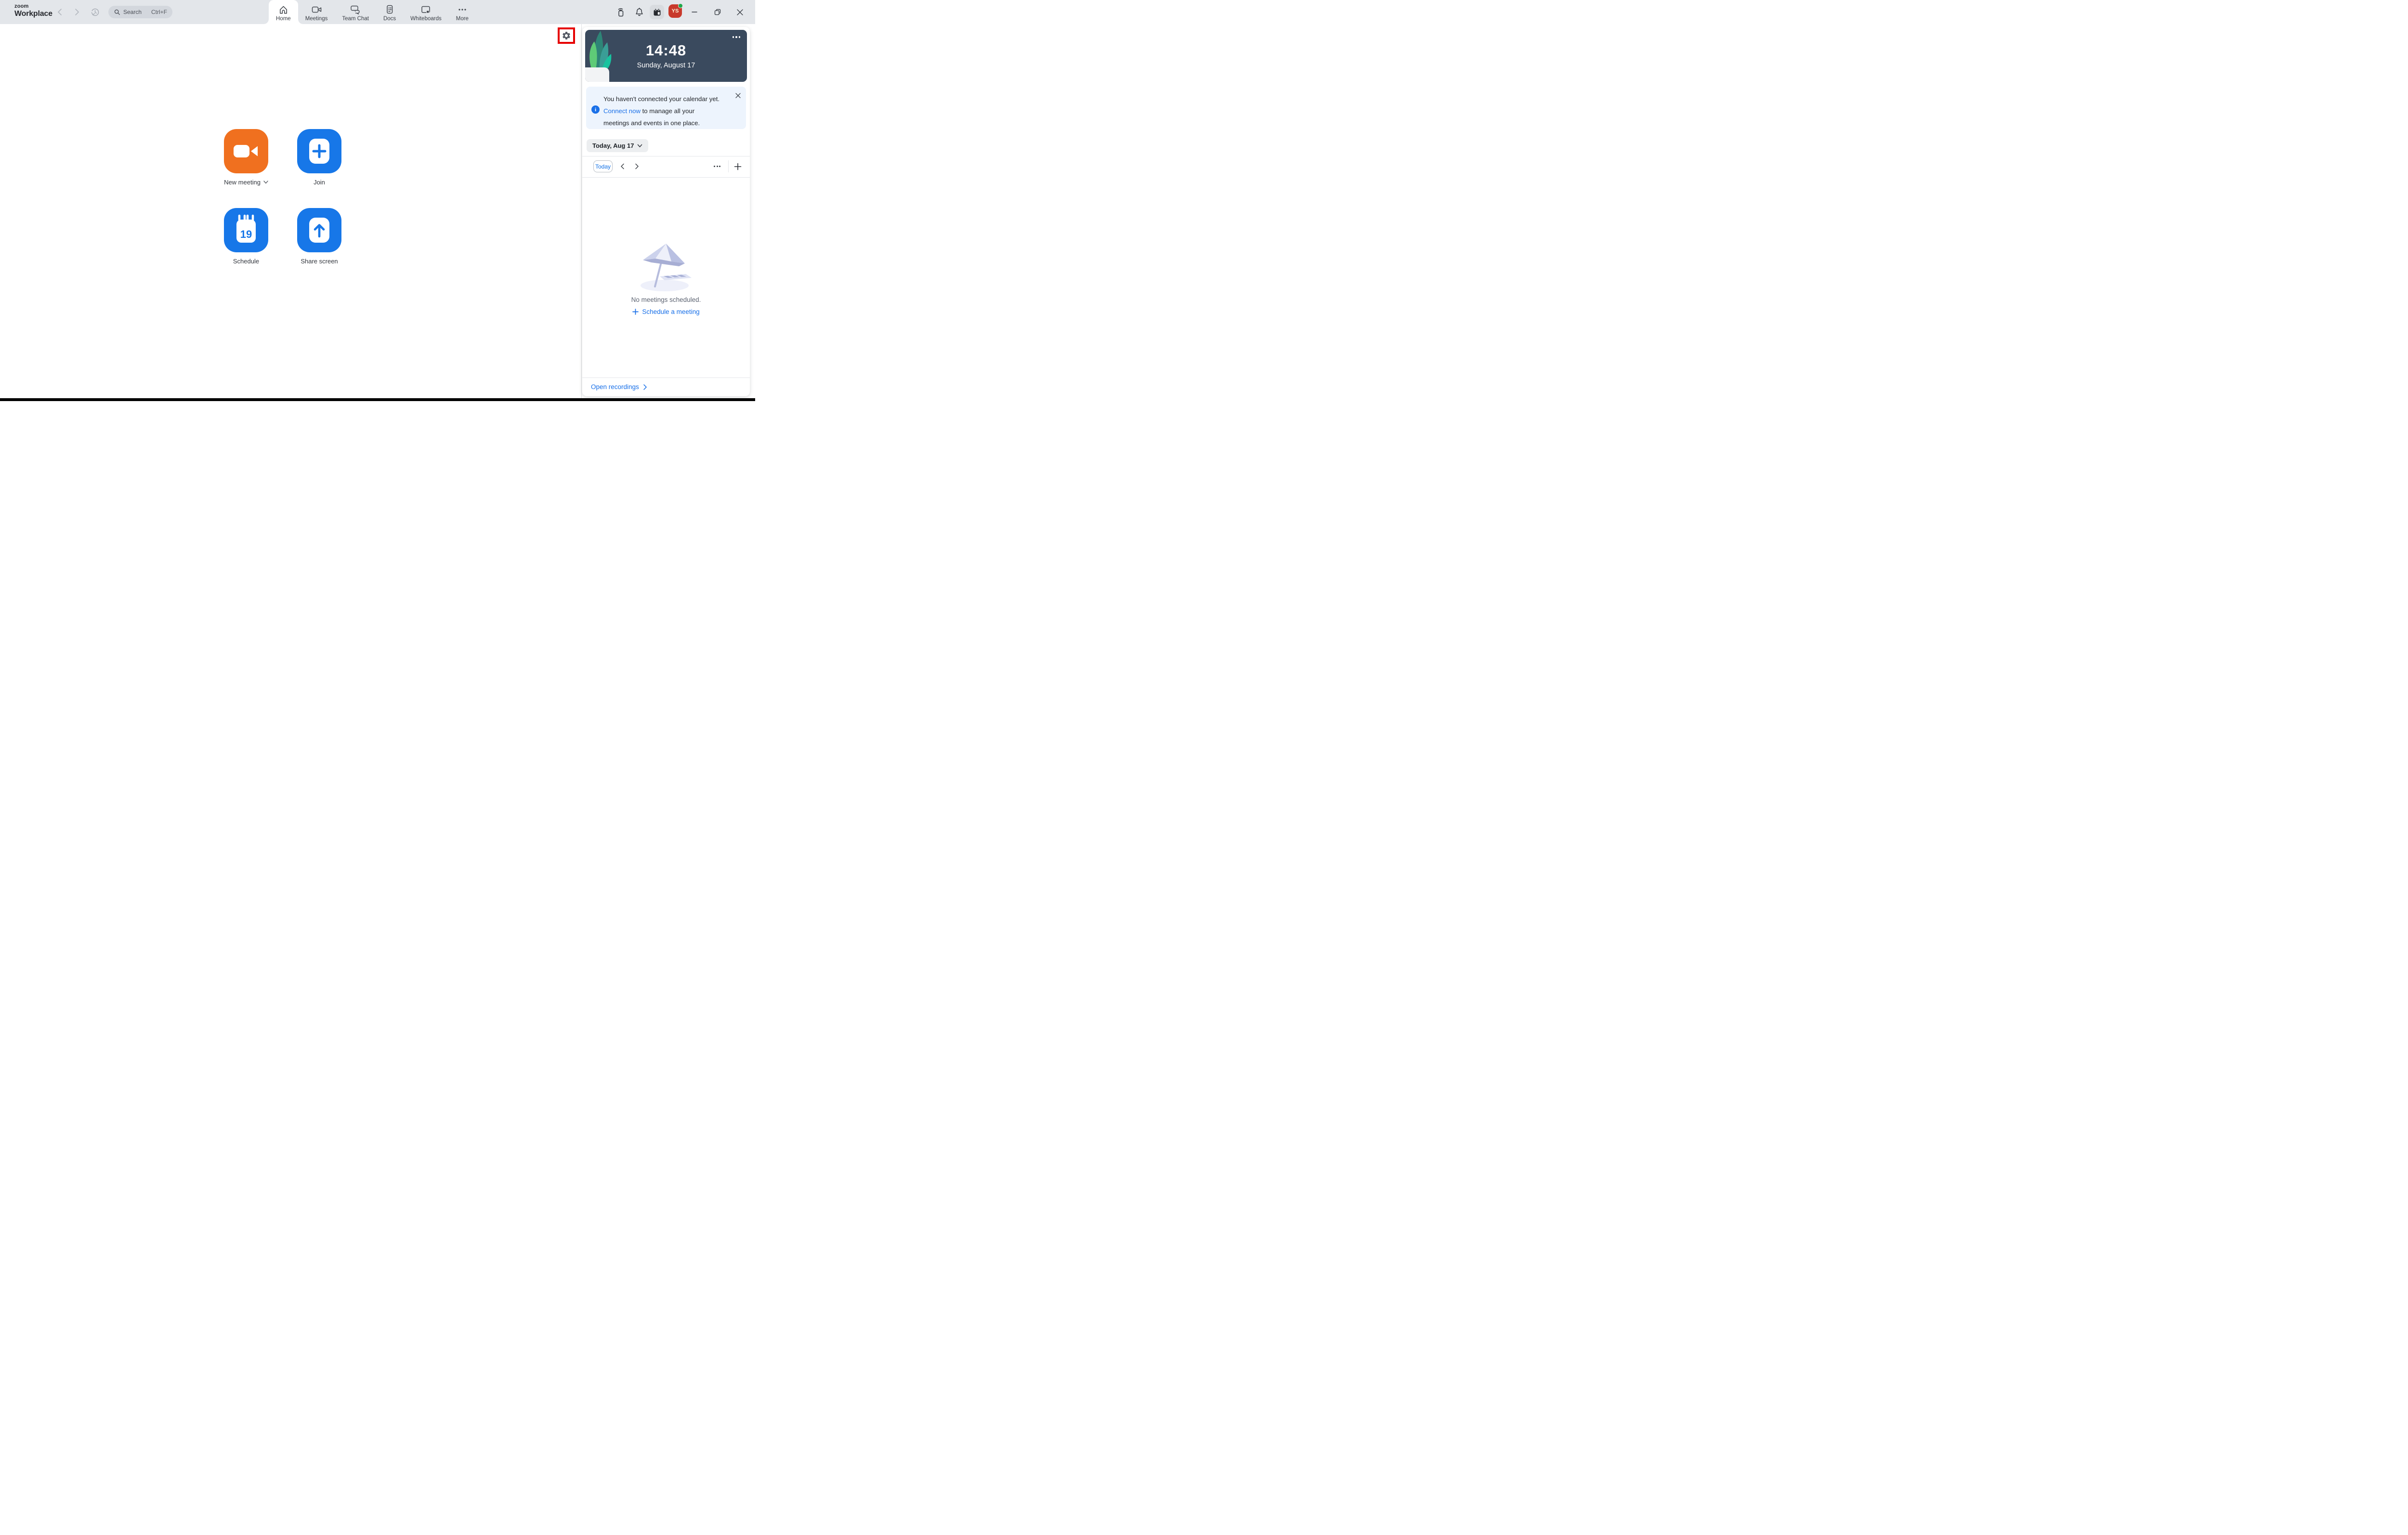 This screenshot has width=2408, height=1535. I want to click on tab-label: Home, so click(283, 19).